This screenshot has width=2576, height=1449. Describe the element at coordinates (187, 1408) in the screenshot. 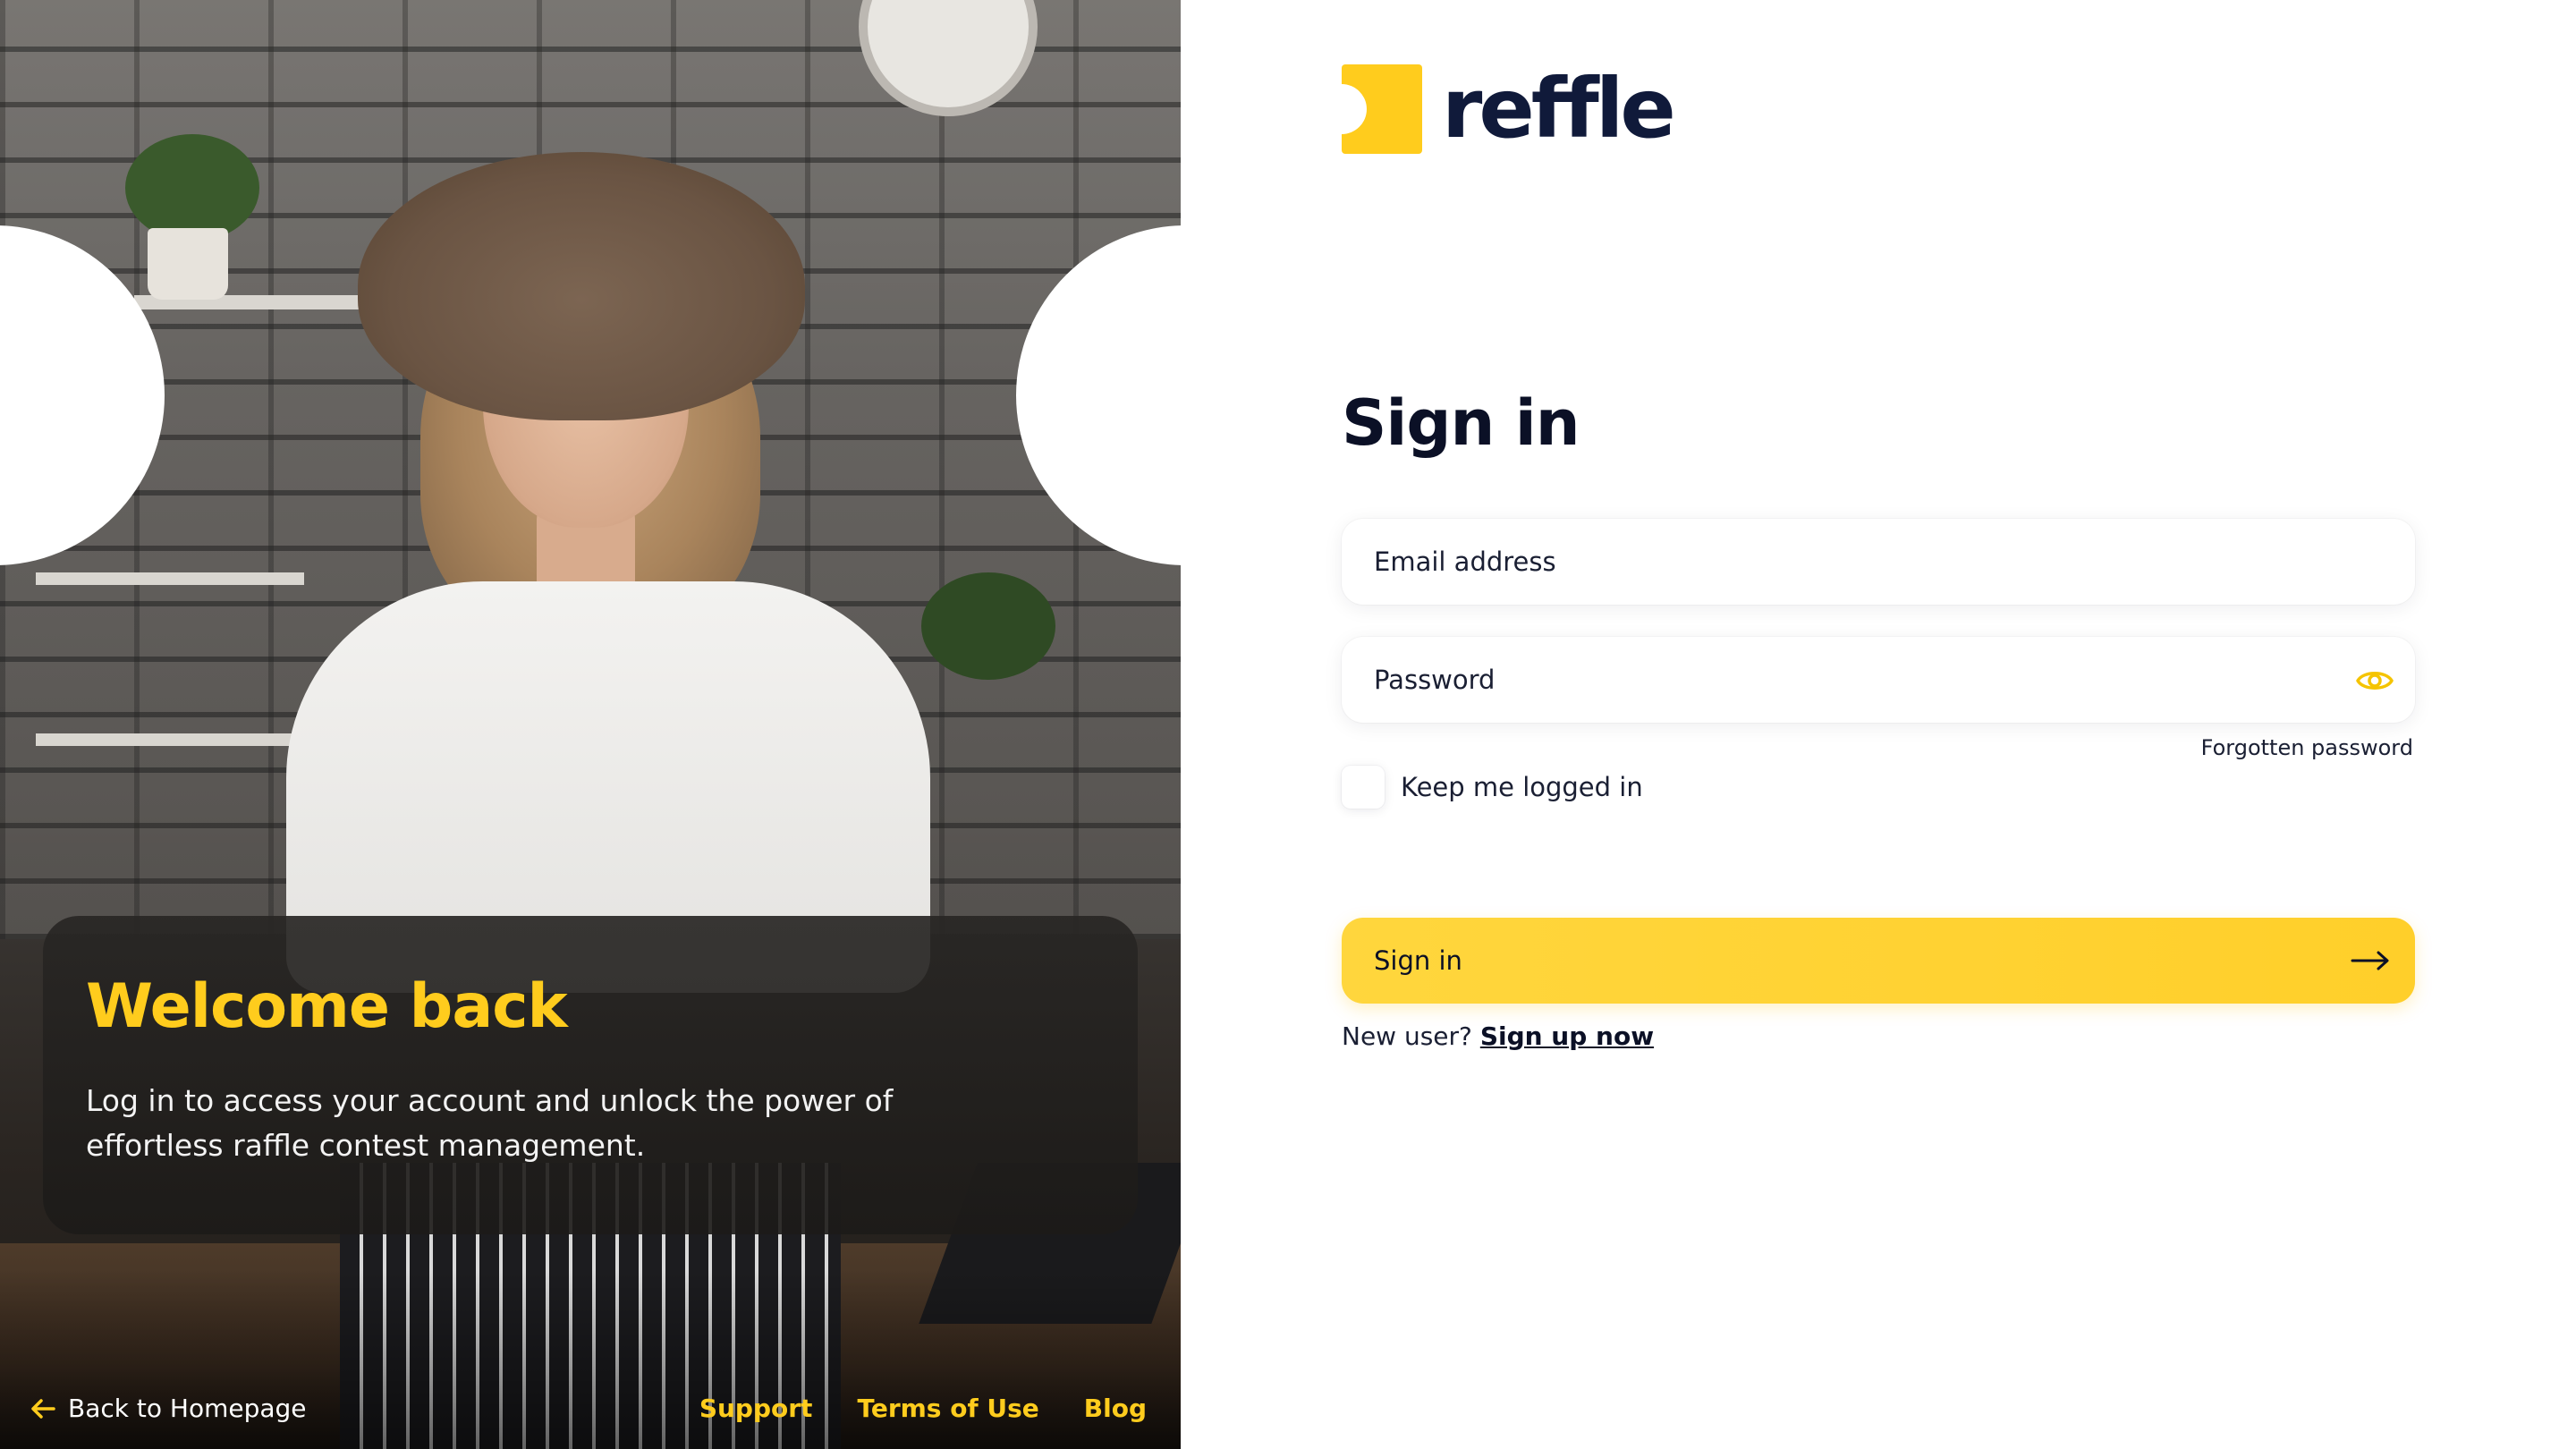

I see `back-link-label: Back to Homepage` at that location.